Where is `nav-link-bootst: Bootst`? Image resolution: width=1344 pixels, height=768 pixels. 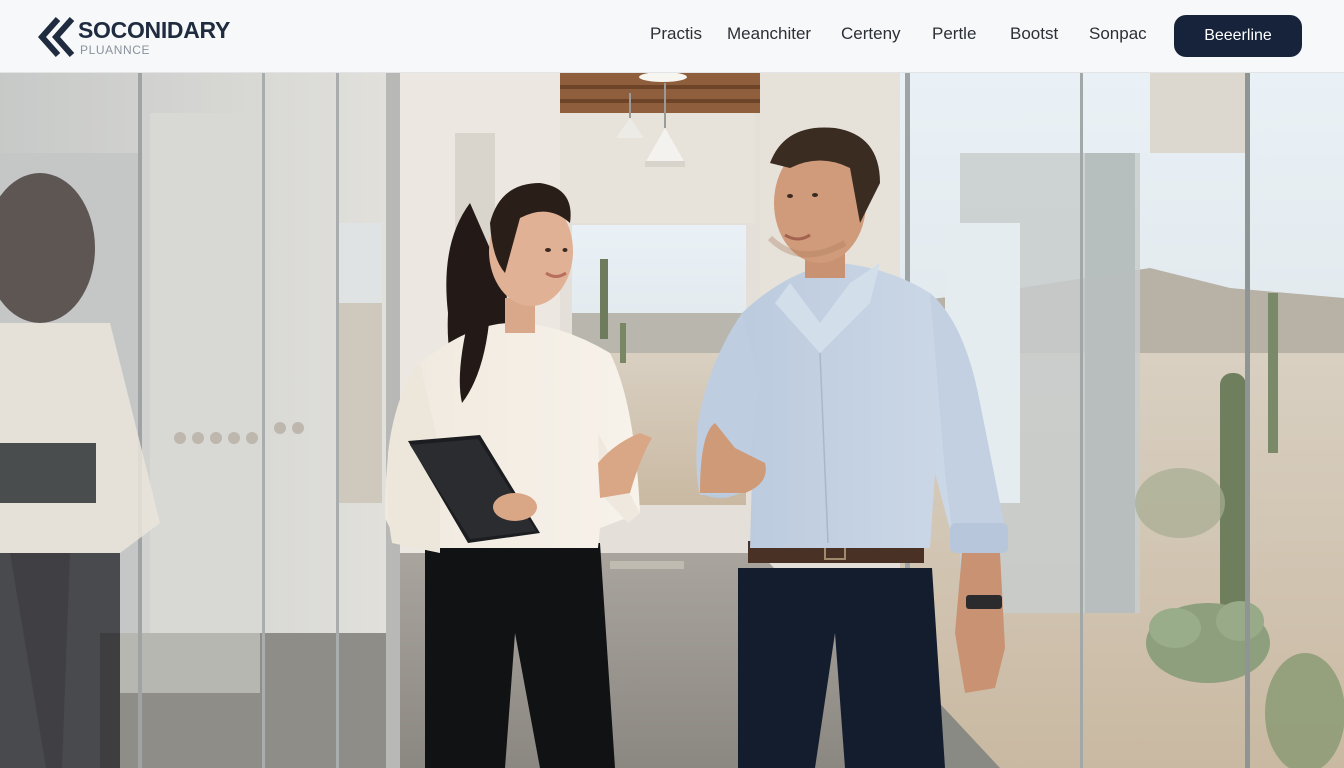 nav-link-bootst: Bootst is located at coordinates (1034, 34).